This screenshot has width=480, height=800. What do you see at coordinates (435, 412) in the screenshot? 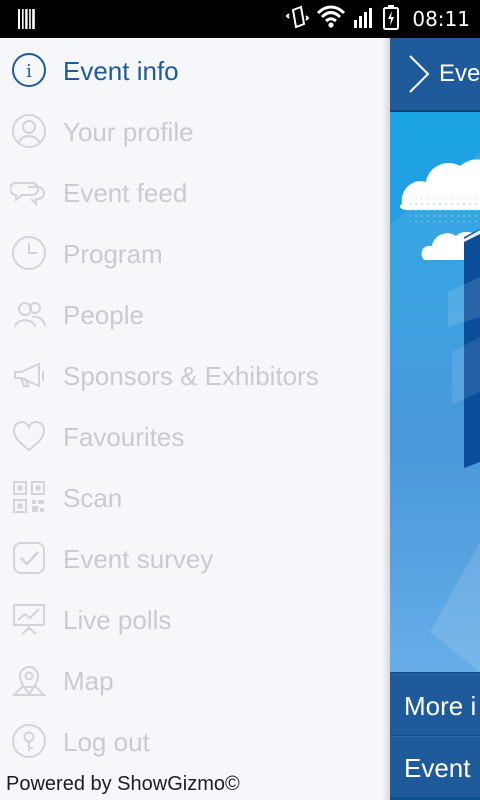
I see `cloud-illustration` at bounding box center [435, 412].